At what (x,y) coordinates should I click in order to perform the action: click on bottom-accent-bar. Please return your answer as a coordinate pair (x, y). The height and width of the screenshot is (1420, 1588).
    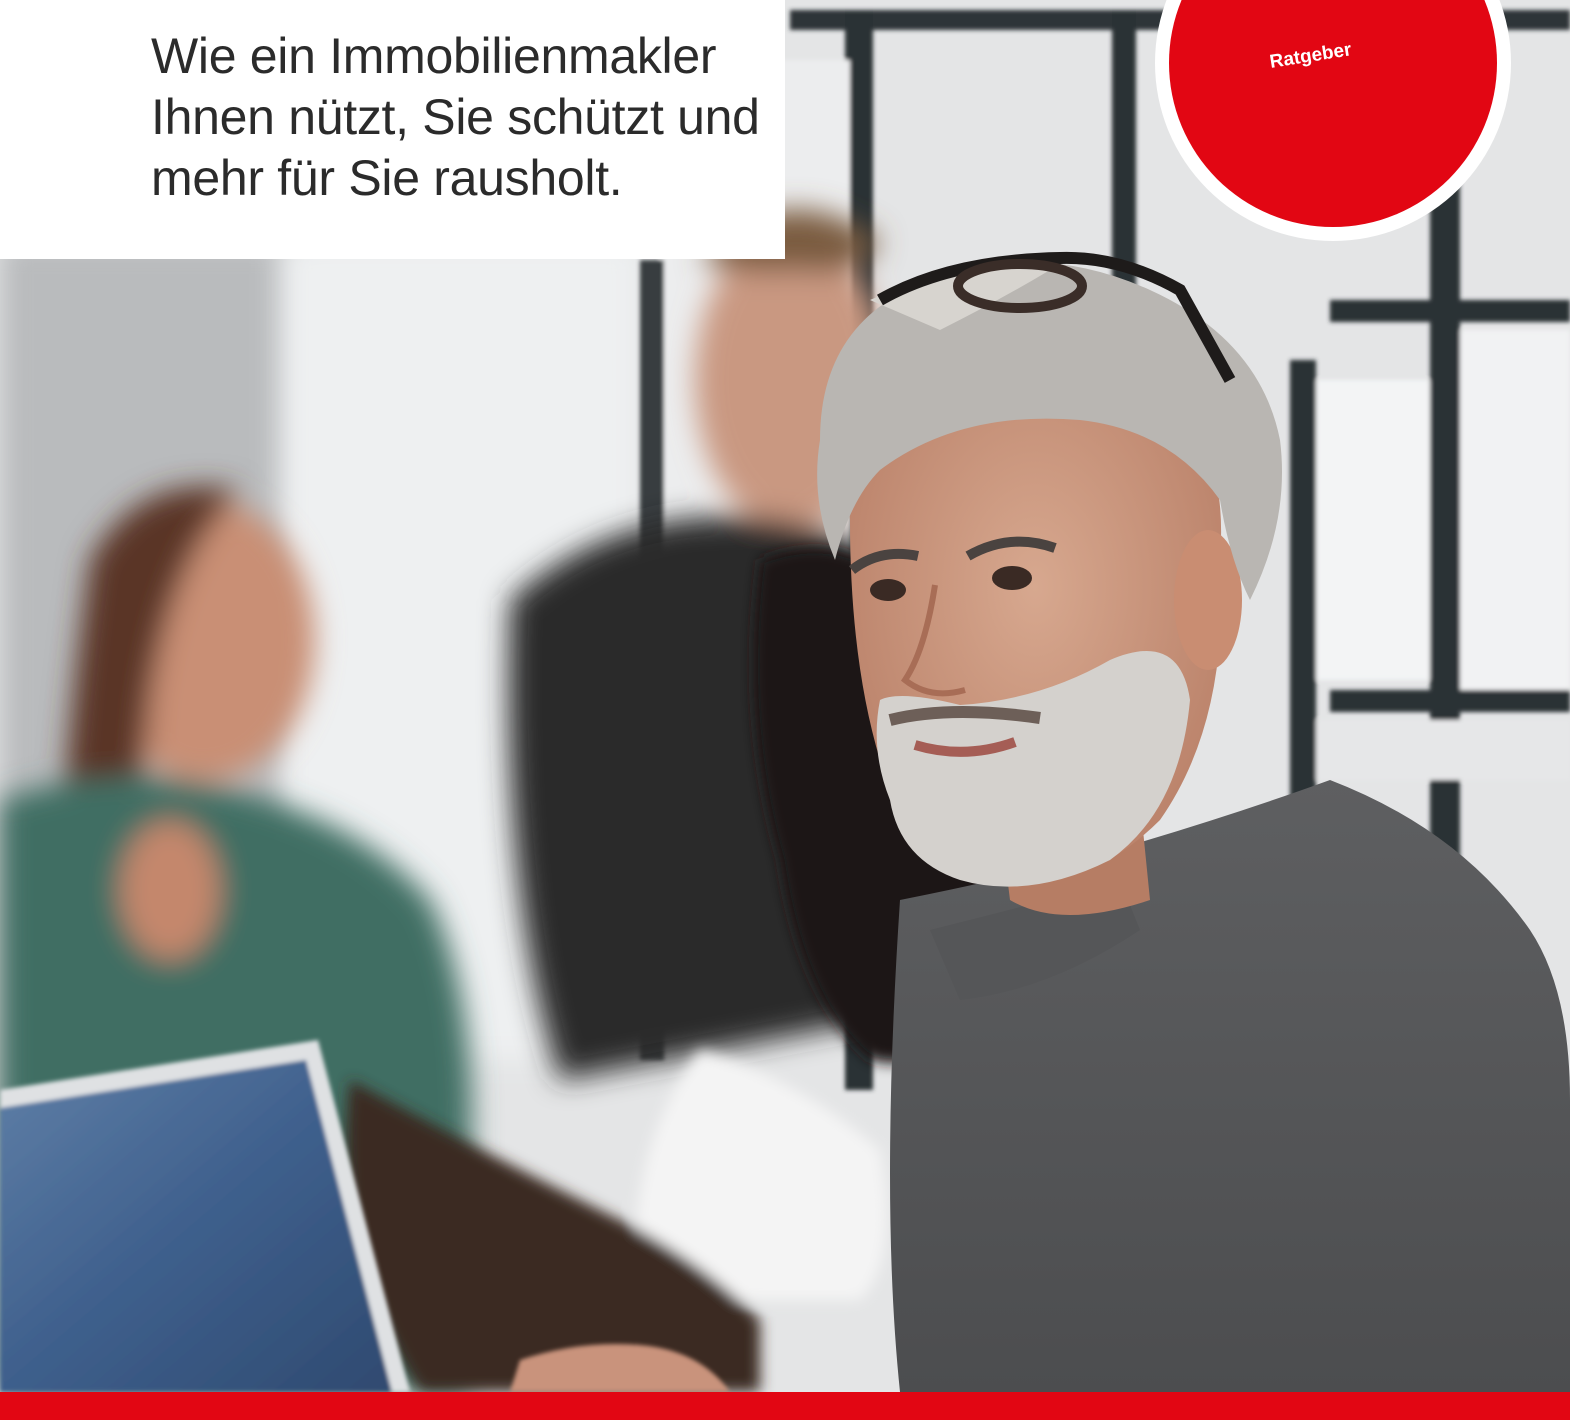
    Looking at the image, I should click on (785, 1406).